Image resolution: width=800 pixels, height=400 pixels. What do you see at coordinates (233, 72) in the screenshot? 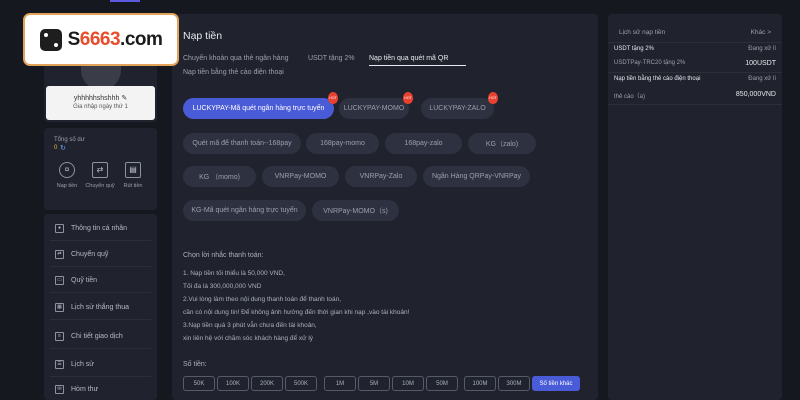
I see `tab-phone-card: Nạp tiền bằng thẻ cào điện thoại` at bounding box center [233, 72].